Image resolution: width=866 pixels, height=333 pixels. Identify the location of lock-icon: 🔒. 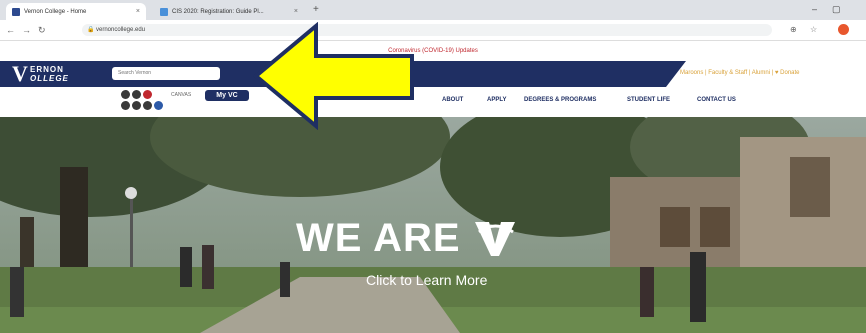
(91, 30).